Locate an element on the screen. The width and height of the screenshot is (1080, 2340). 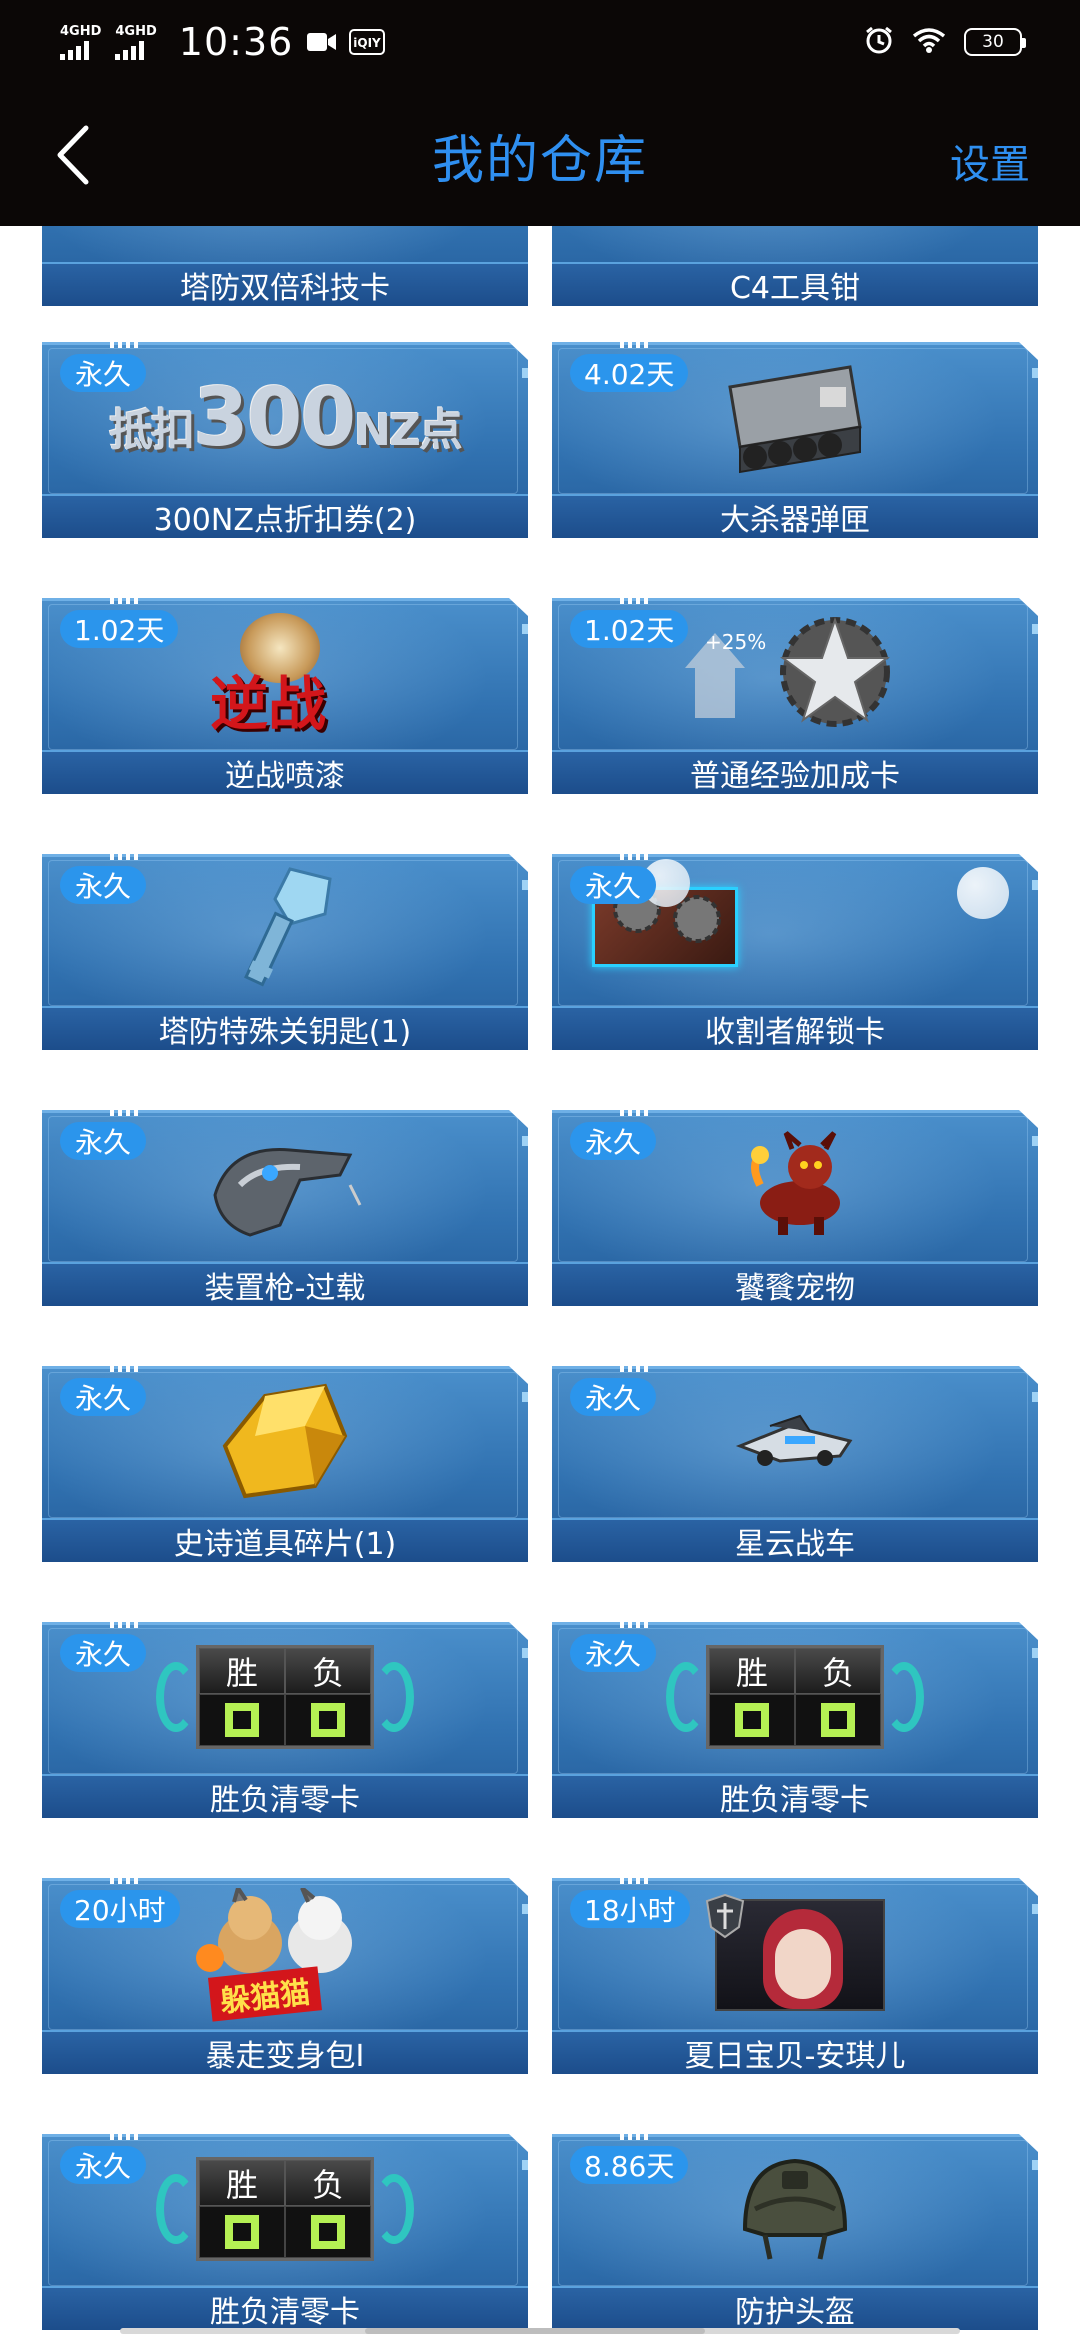
duration-badge: 4.02天 is located at coordinates (629, 373).